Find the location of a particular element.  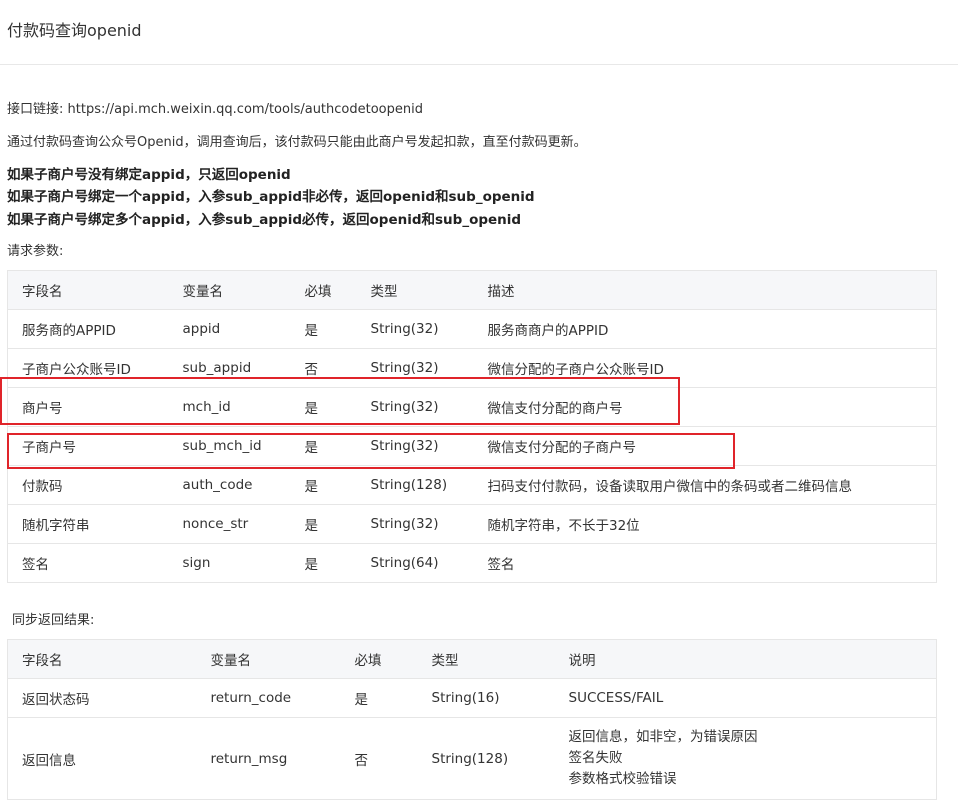

desc-line: 参数格式校验错误 is located at coordinates (622, 779).